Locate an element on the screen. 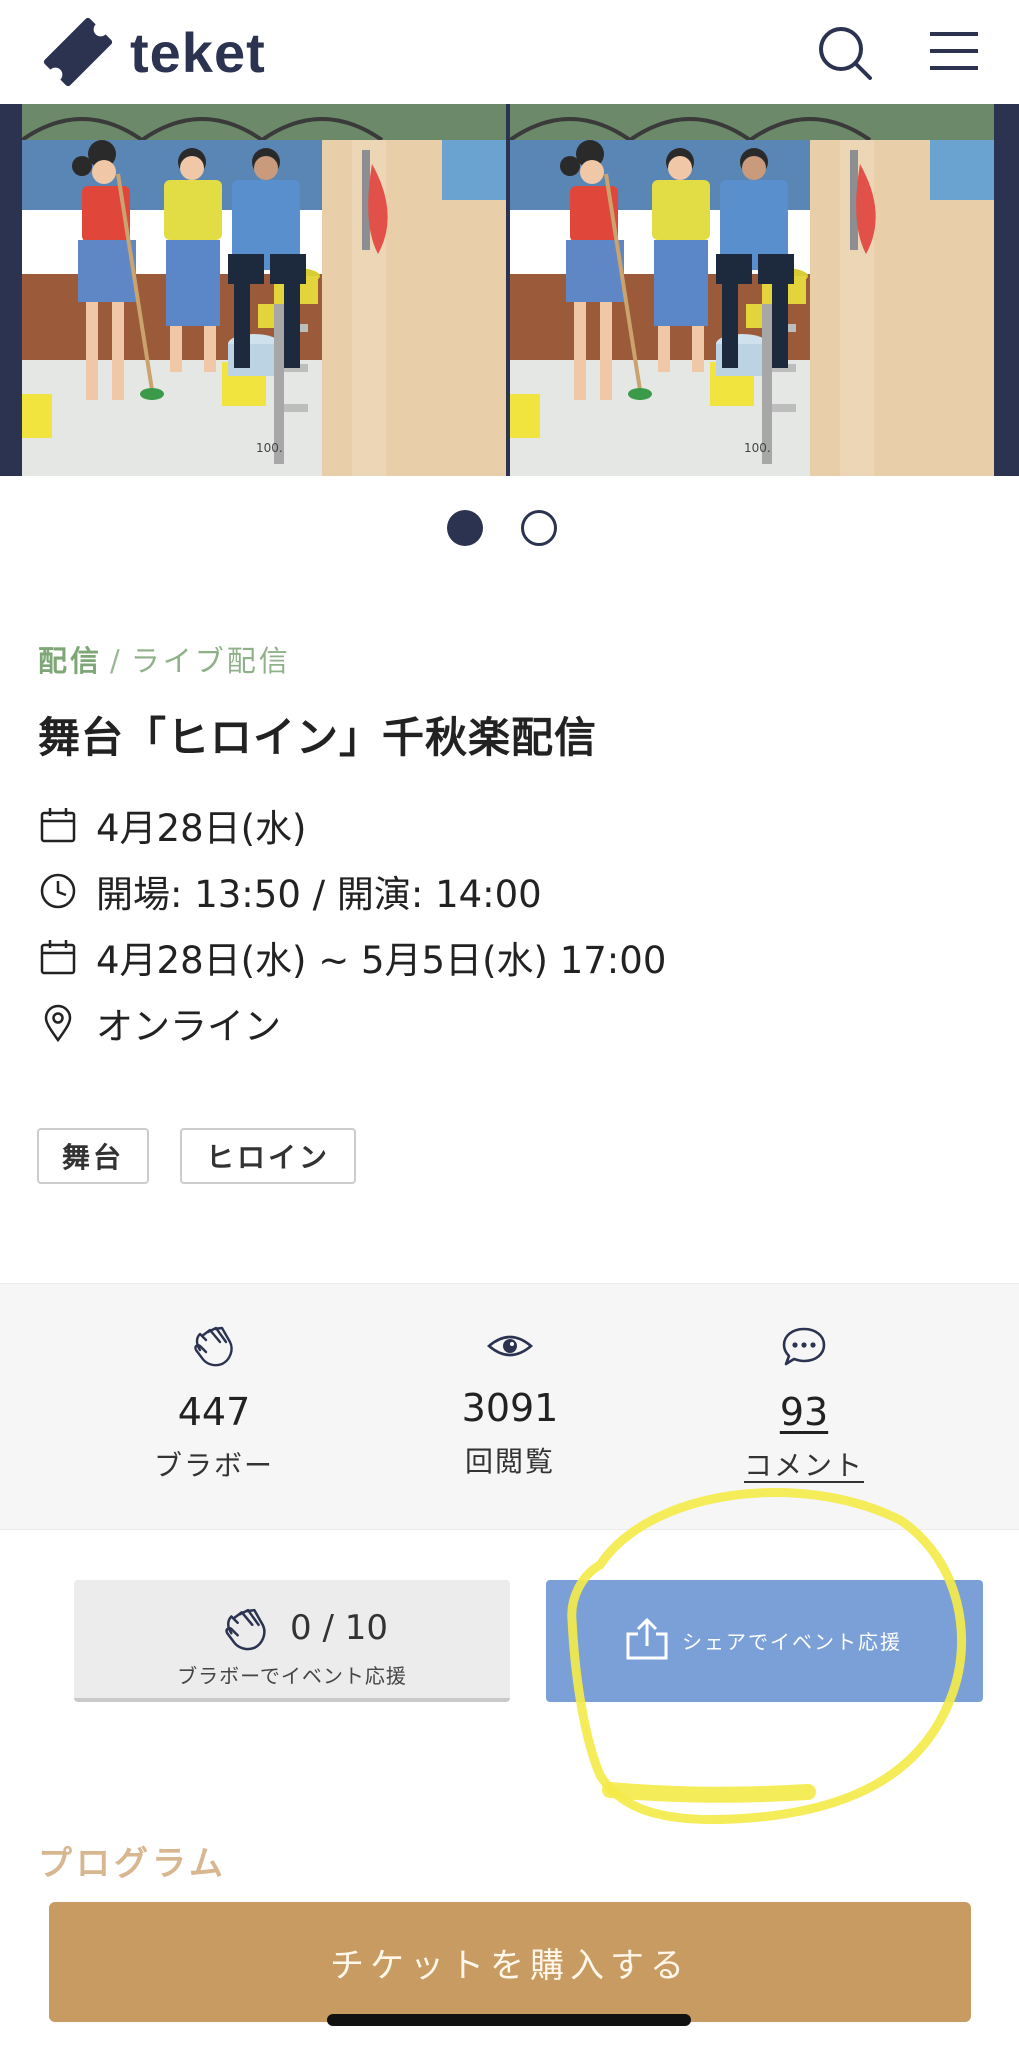 The height and width of the screenshot is (2048, 1019). breadcrumb: 配信 / ライブ配信 is located at coordinates (164, 659).